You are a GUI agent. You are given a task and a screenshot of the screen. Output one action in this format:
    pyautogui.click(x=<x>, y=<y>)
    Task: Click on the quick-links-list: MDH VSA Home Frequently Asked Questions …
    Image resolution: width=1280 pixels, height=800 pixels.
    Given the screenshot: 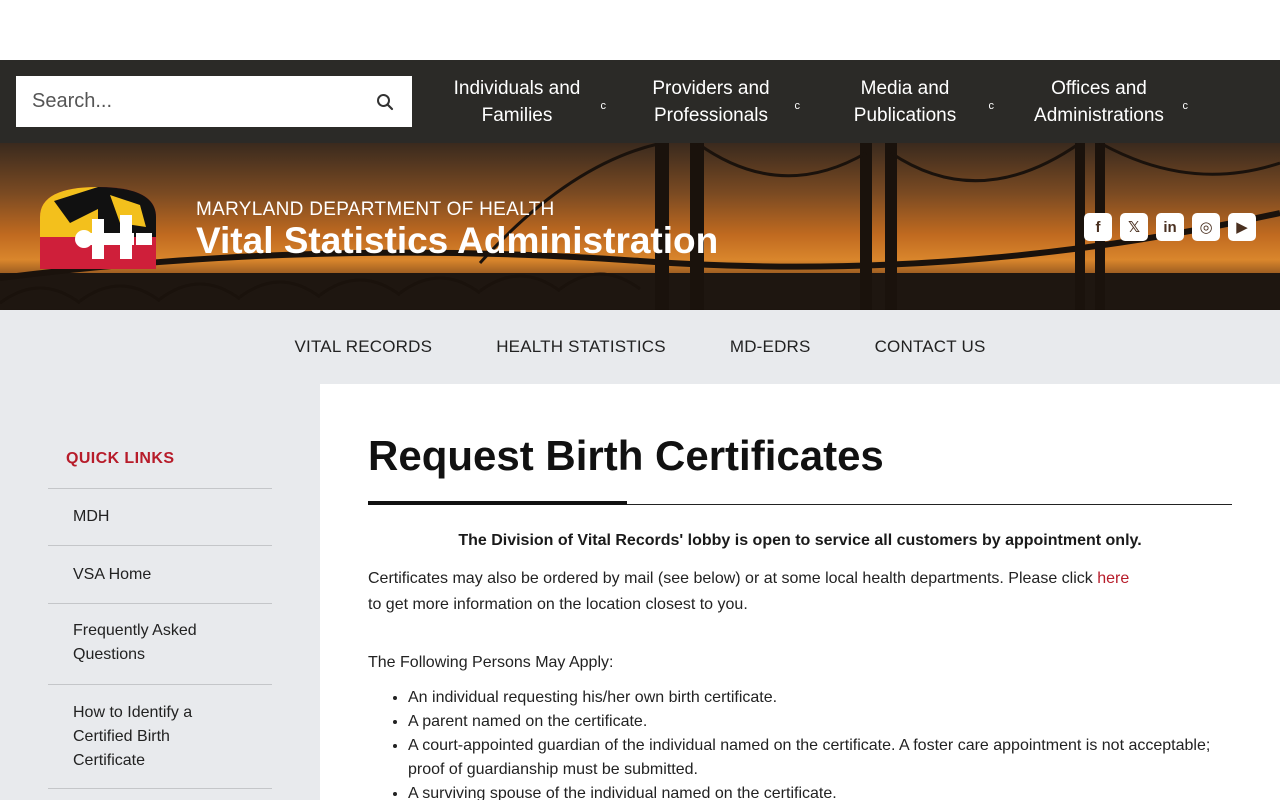 What is the action you would take?
    pyautogui.click(x=160, y=638)
    